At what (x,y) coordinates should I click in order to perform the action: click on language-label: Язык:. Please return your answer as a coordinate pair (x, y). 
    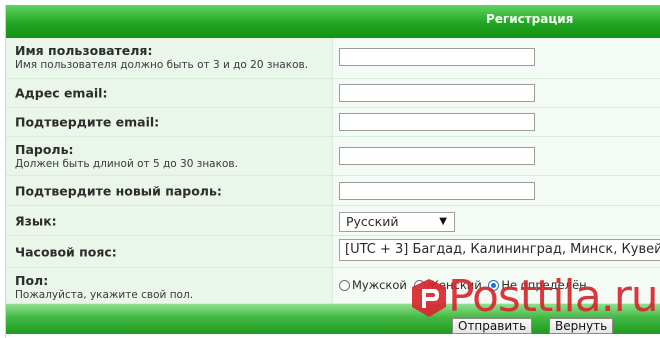
    Looking at the image, I should click on (36, 220).